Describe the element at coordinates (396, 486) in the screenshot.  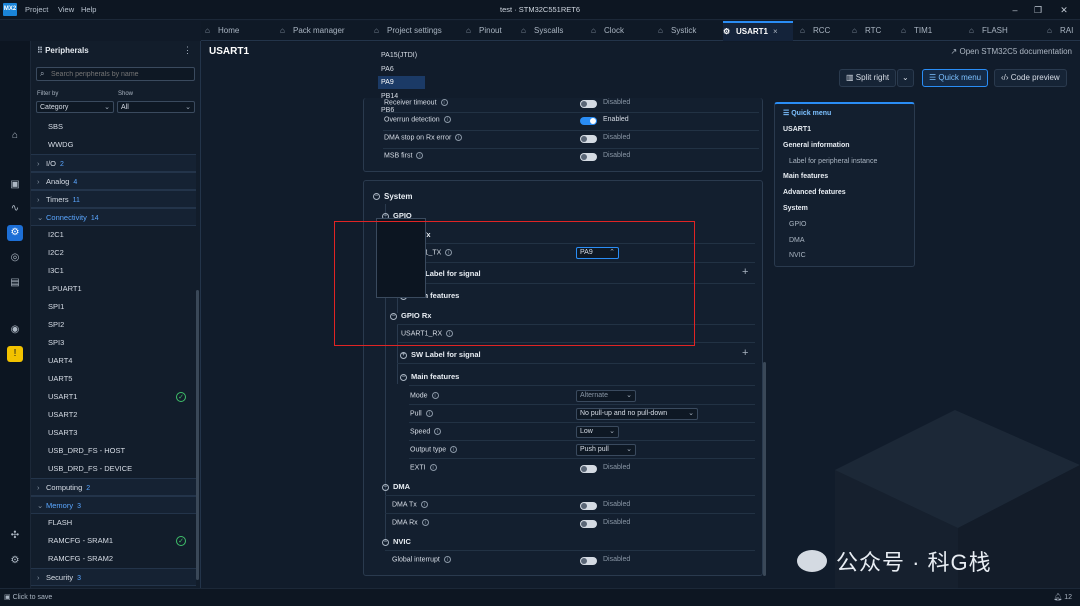
I see `dma-section: − DMA` at that location.